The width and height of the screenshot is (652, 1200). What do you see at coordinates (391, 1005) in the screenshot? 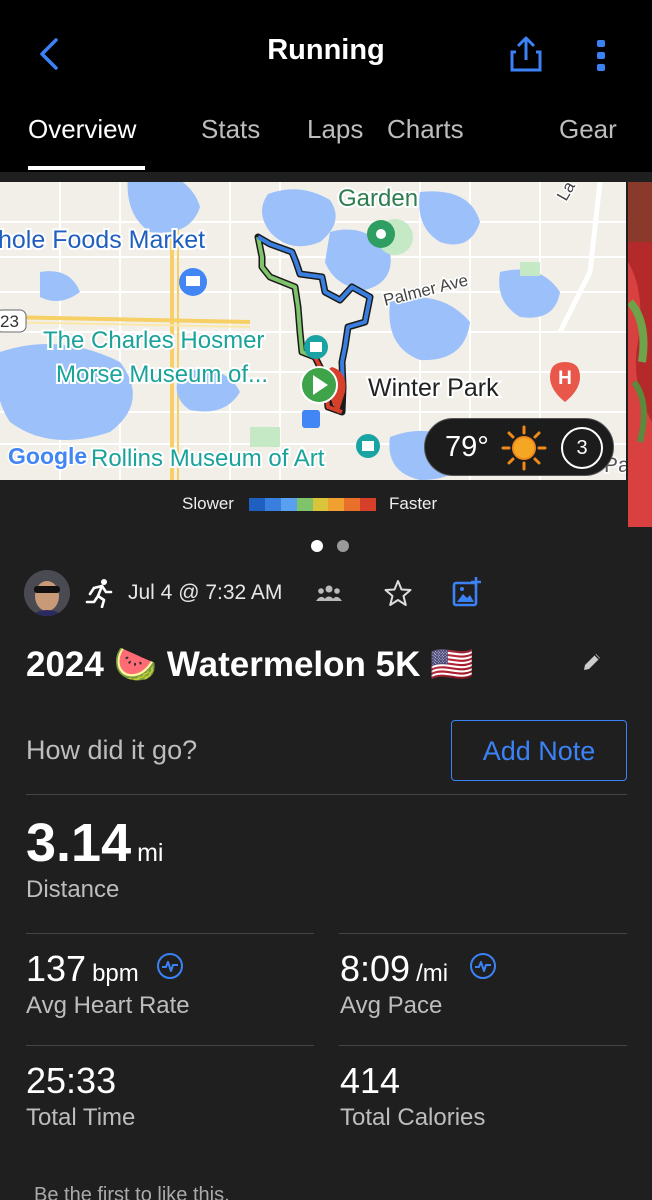
I see `pace-label: Avg Pace` at bounding box center [391, 1005].